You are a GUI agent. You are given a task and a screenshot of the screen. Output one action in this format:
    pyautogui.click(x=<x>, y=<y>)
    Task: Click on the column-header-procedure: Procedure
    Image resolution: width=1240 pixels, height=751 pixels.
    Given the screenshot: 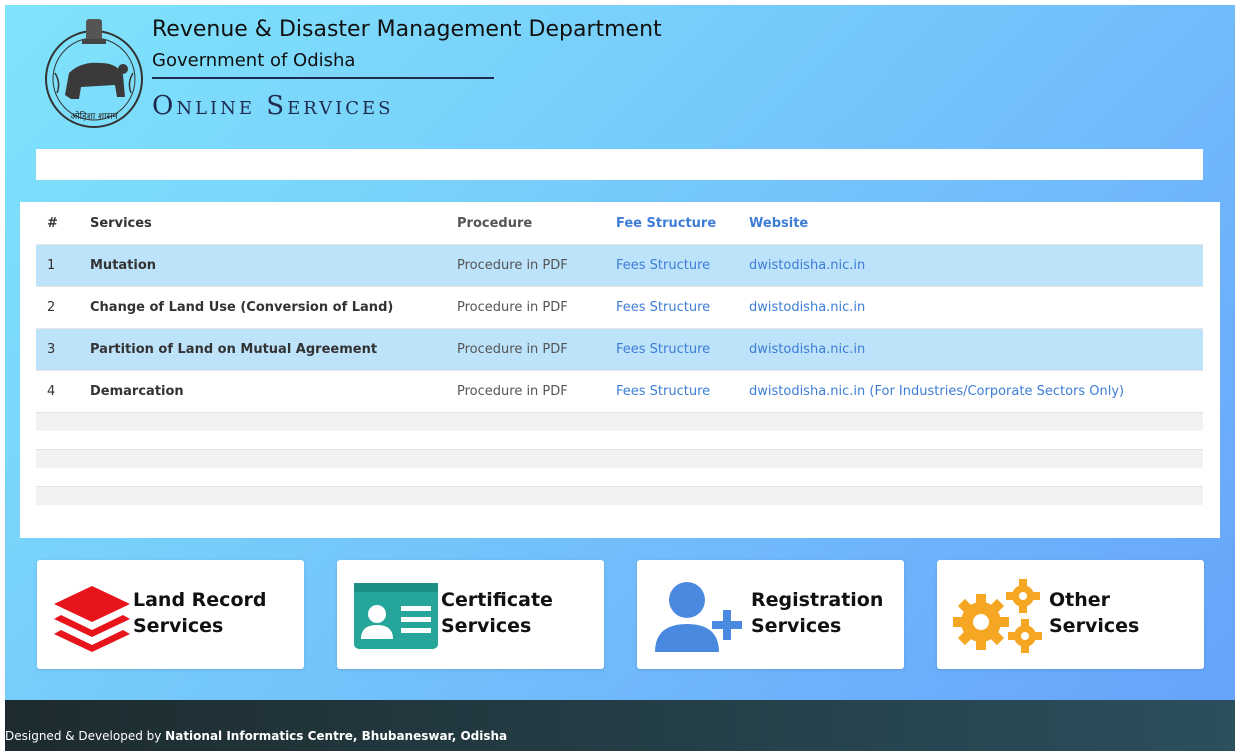 What is the action you would take?
    pyautogui.click(x=495, y=223)
    